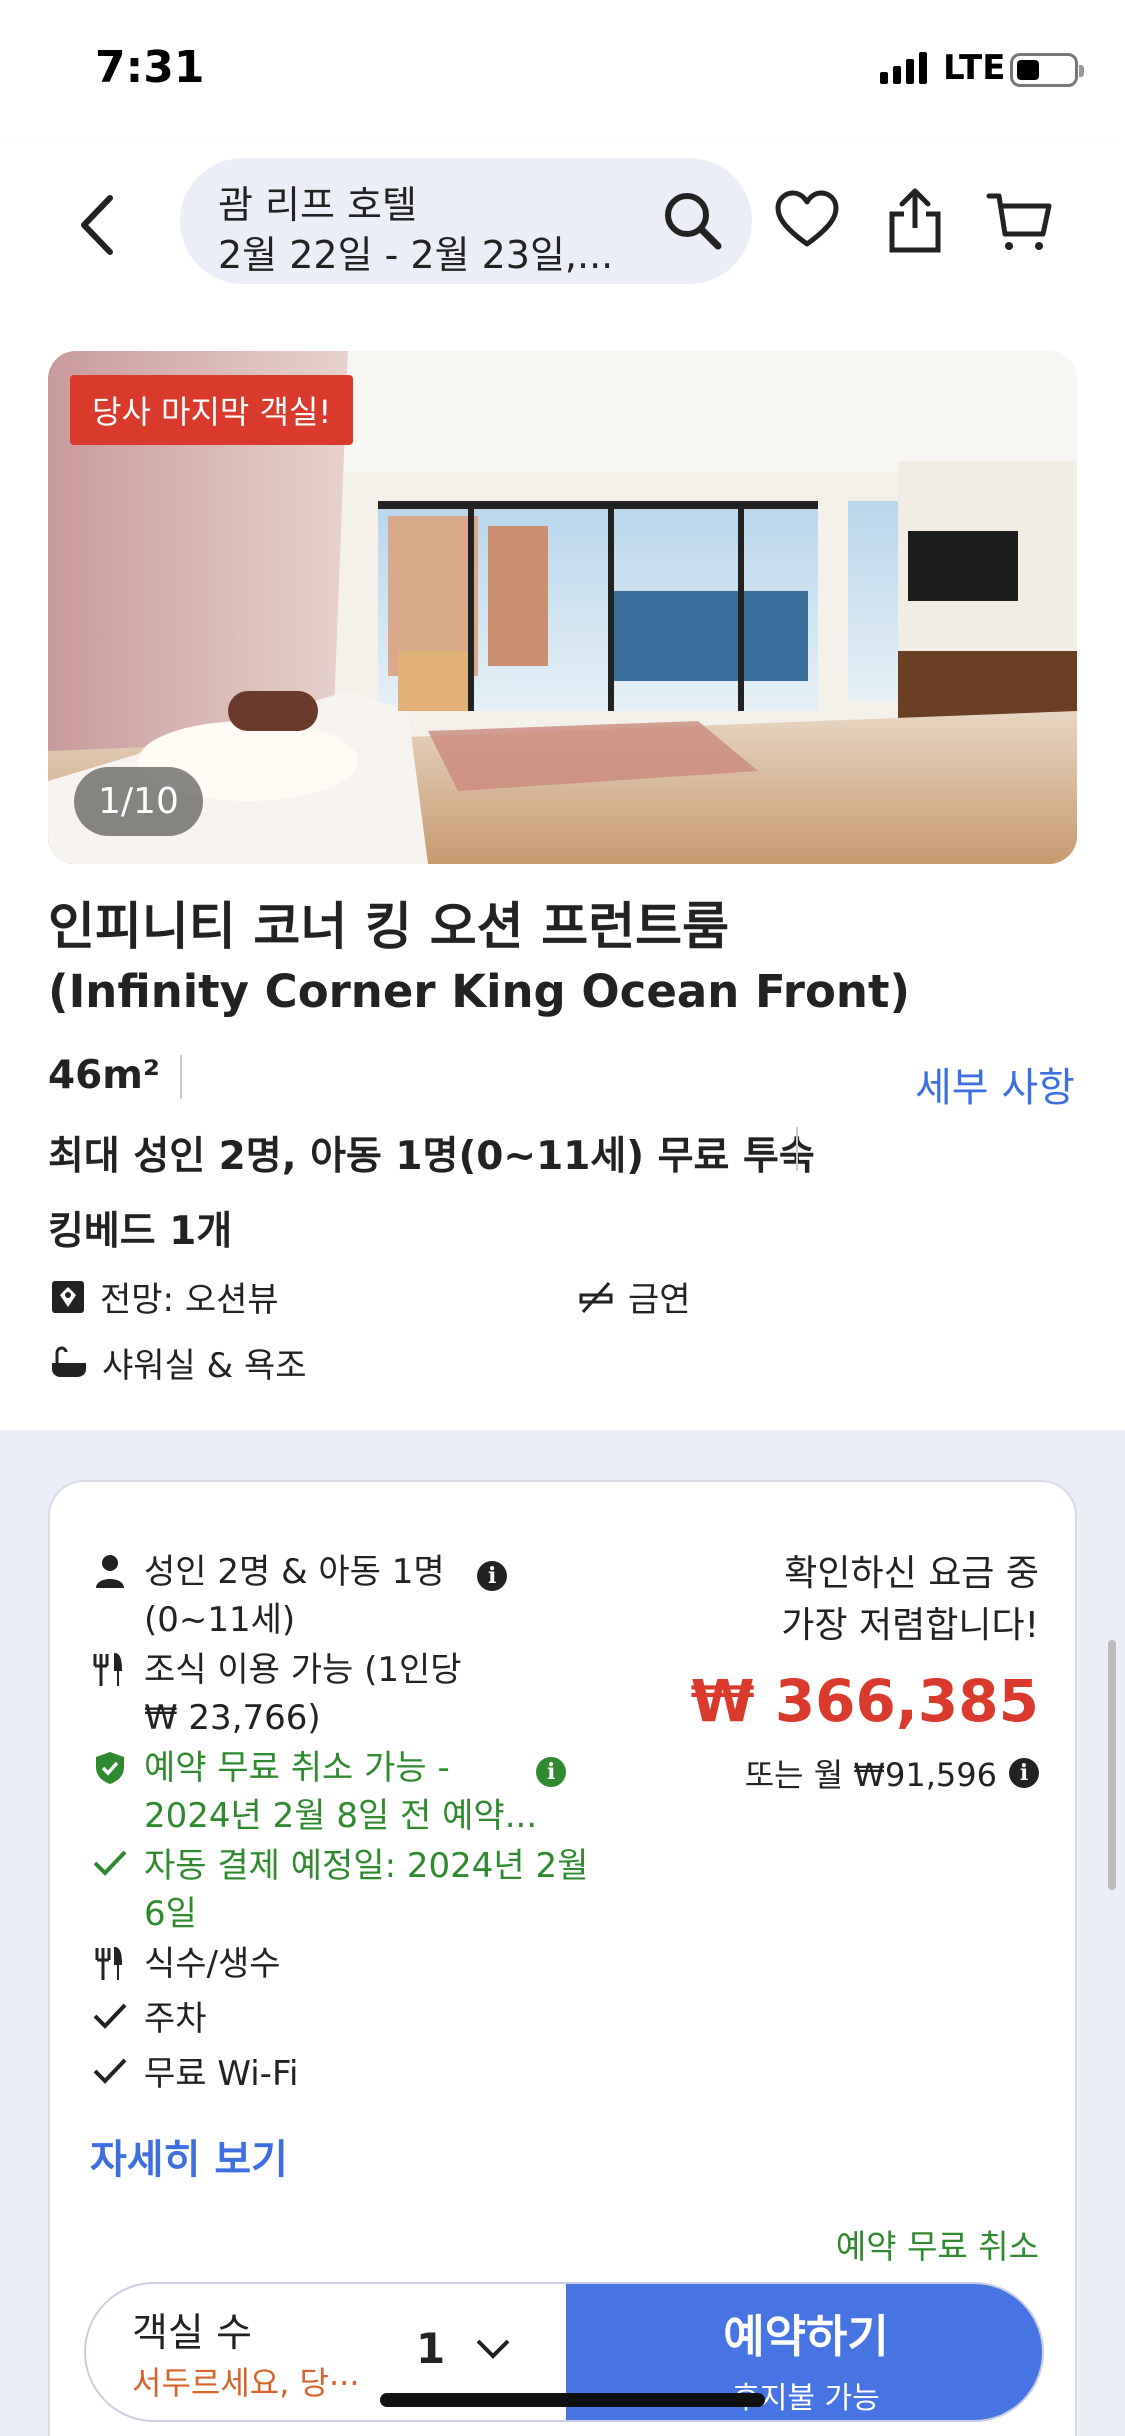 The image size is (1125, 2436). Describe the element at coordinates (388, 927) in the screenshot. I see `room-name: 인피니티 코너 킹 오션 프런트룸` at that location.